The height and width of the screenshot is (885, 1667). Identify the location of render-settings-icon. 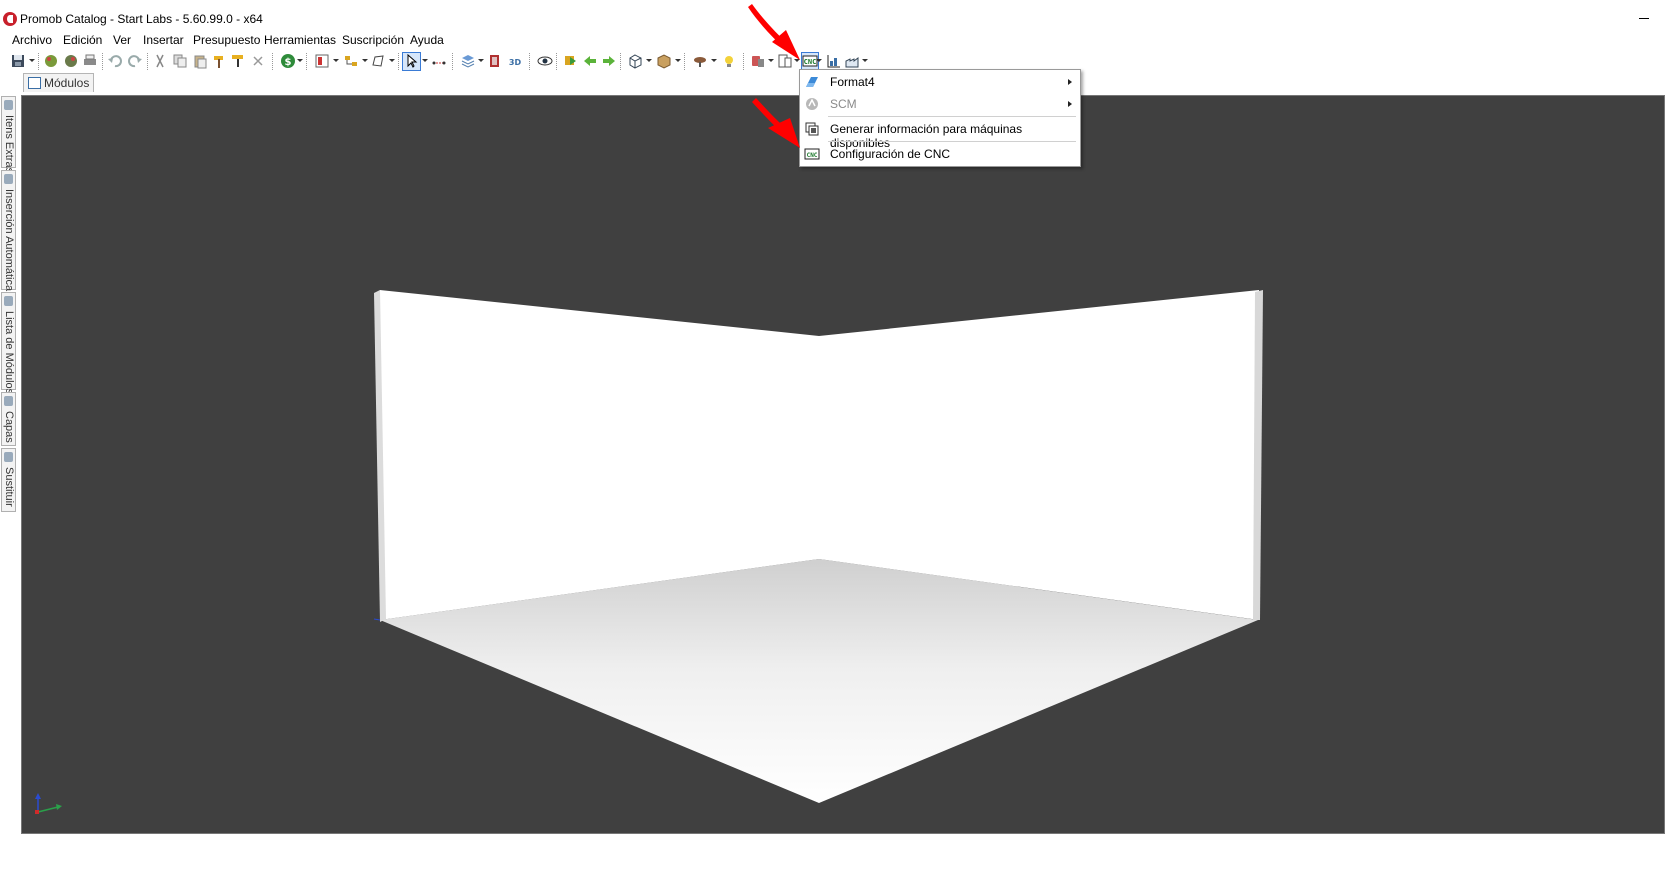
(71, 61).